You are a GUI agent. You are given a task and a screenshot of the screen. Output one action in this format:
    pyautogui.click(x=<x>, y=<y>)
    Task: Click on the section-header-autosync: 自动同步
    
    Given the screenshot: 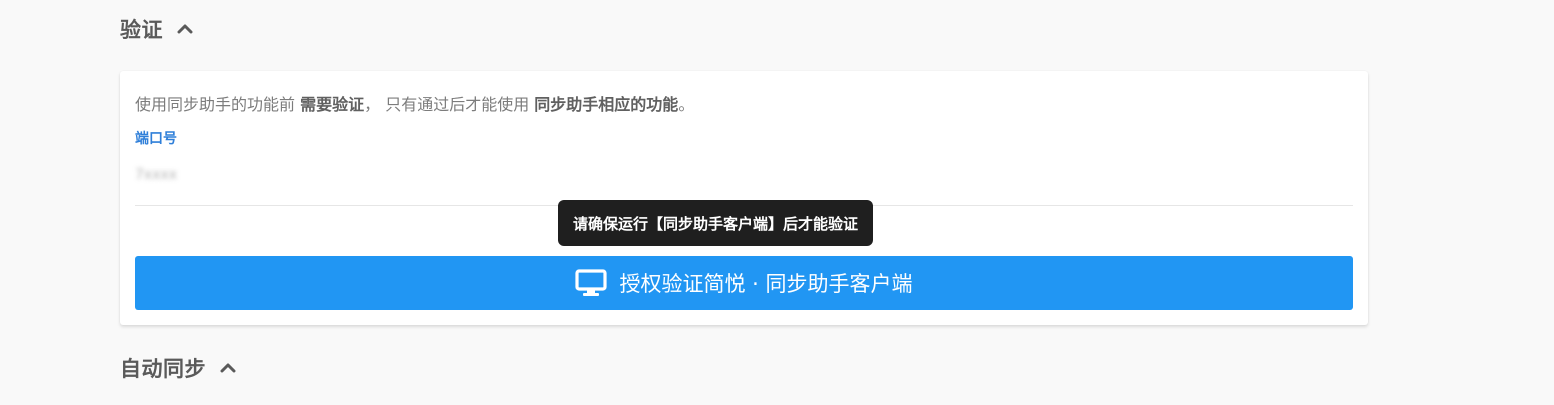 What is the action you would take?
    pyautogui.click(x=178, y=368)
    